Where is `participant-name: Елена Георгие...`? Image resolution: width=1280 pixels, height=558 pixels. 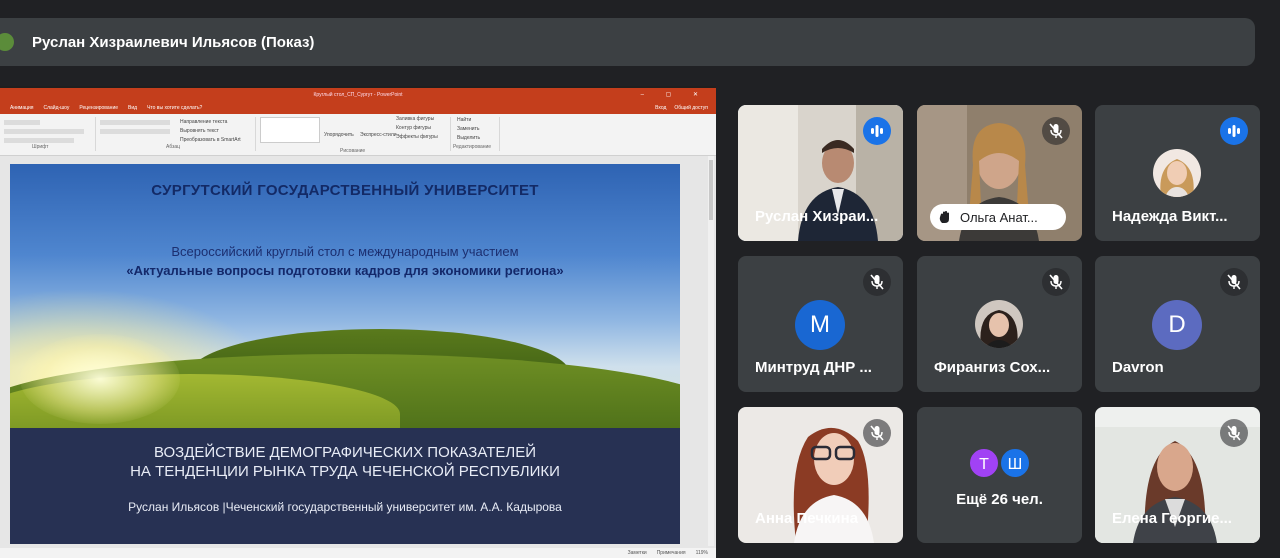
participant-name: Елена Георгие... is located at coordinates (1172, 518).